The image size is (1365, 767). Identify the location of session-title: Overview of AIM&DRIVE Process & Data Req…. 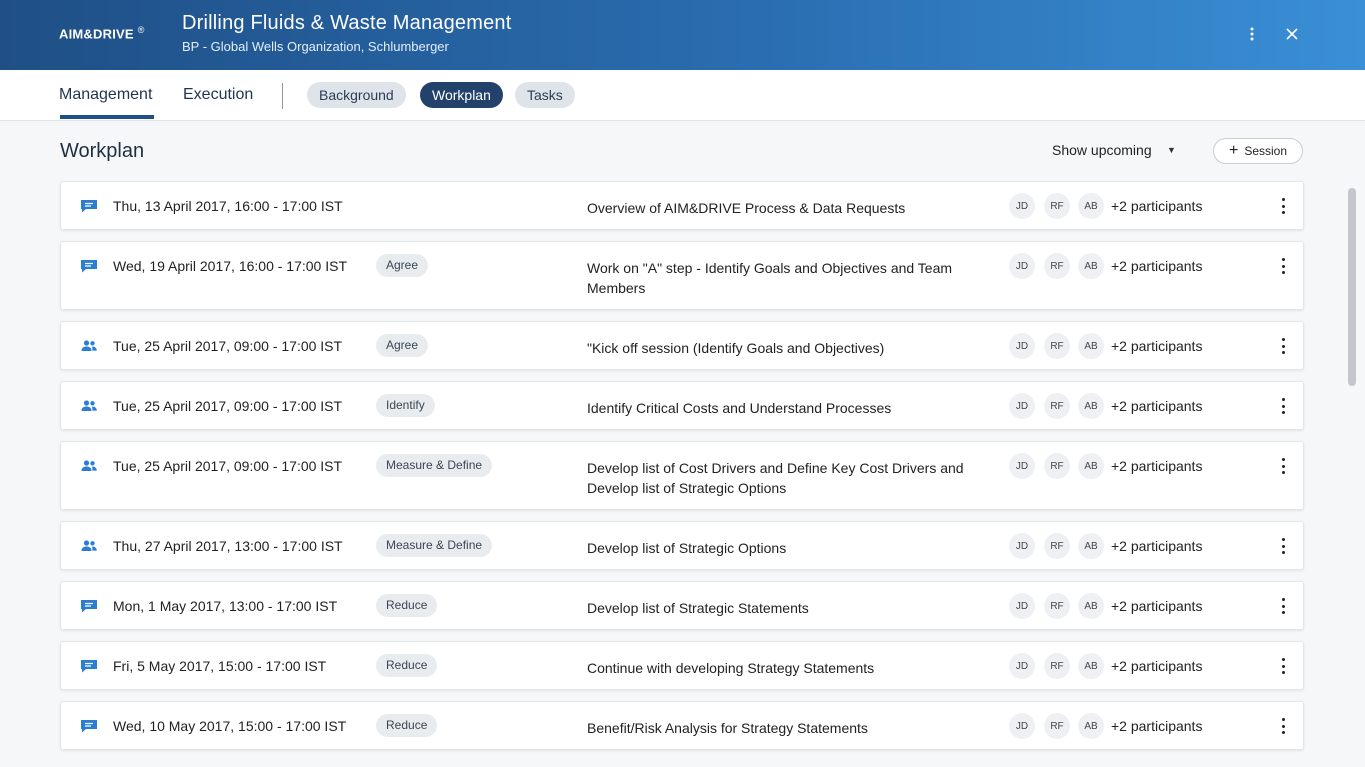
(746, 208).